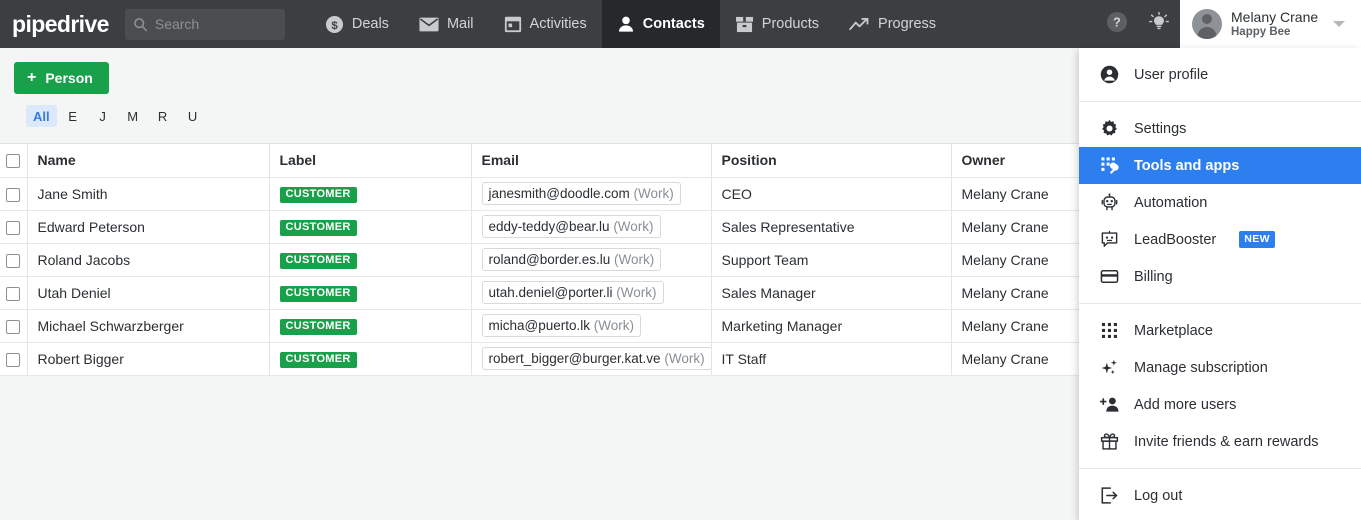 Image resolution: width=1361 pixels, height=520 pixels. I want to click on cell-position: Support Team, so click(831, 260).